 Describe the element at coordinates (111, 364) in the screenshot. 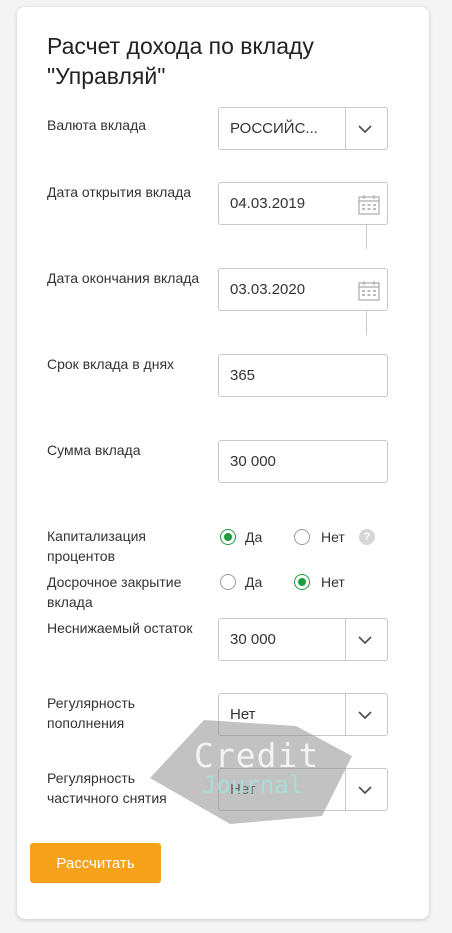

I see `term-label: Срок вклада в днях` at that location.